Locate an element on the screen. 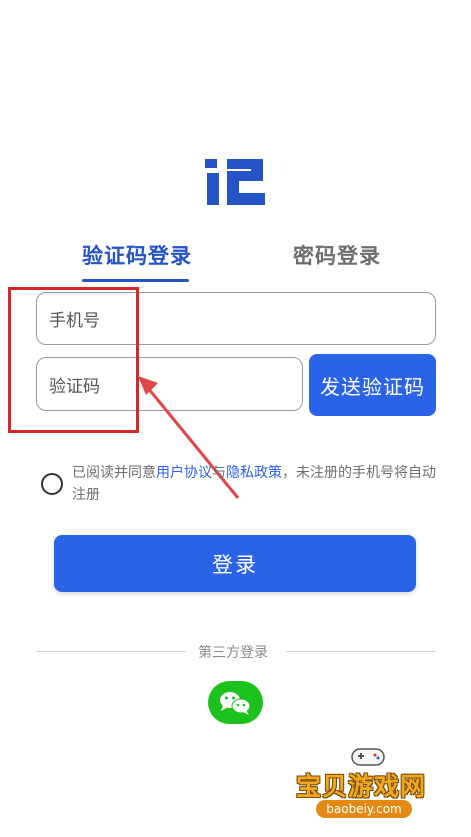 The height and width of the screenshot is (837, 471). privacy-policy-link: 隐私政策 is located at coordinates (254, 473).